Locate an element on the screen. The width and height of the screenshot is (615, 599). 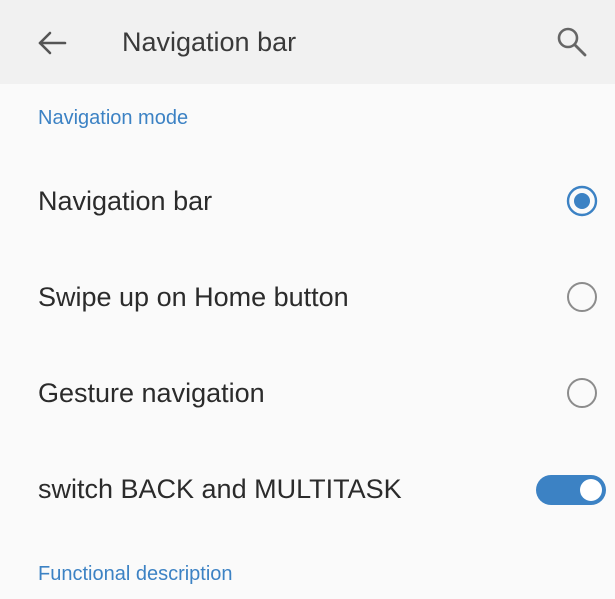
option-label: Swipe up on Home button is located at coordinates (193, 297).